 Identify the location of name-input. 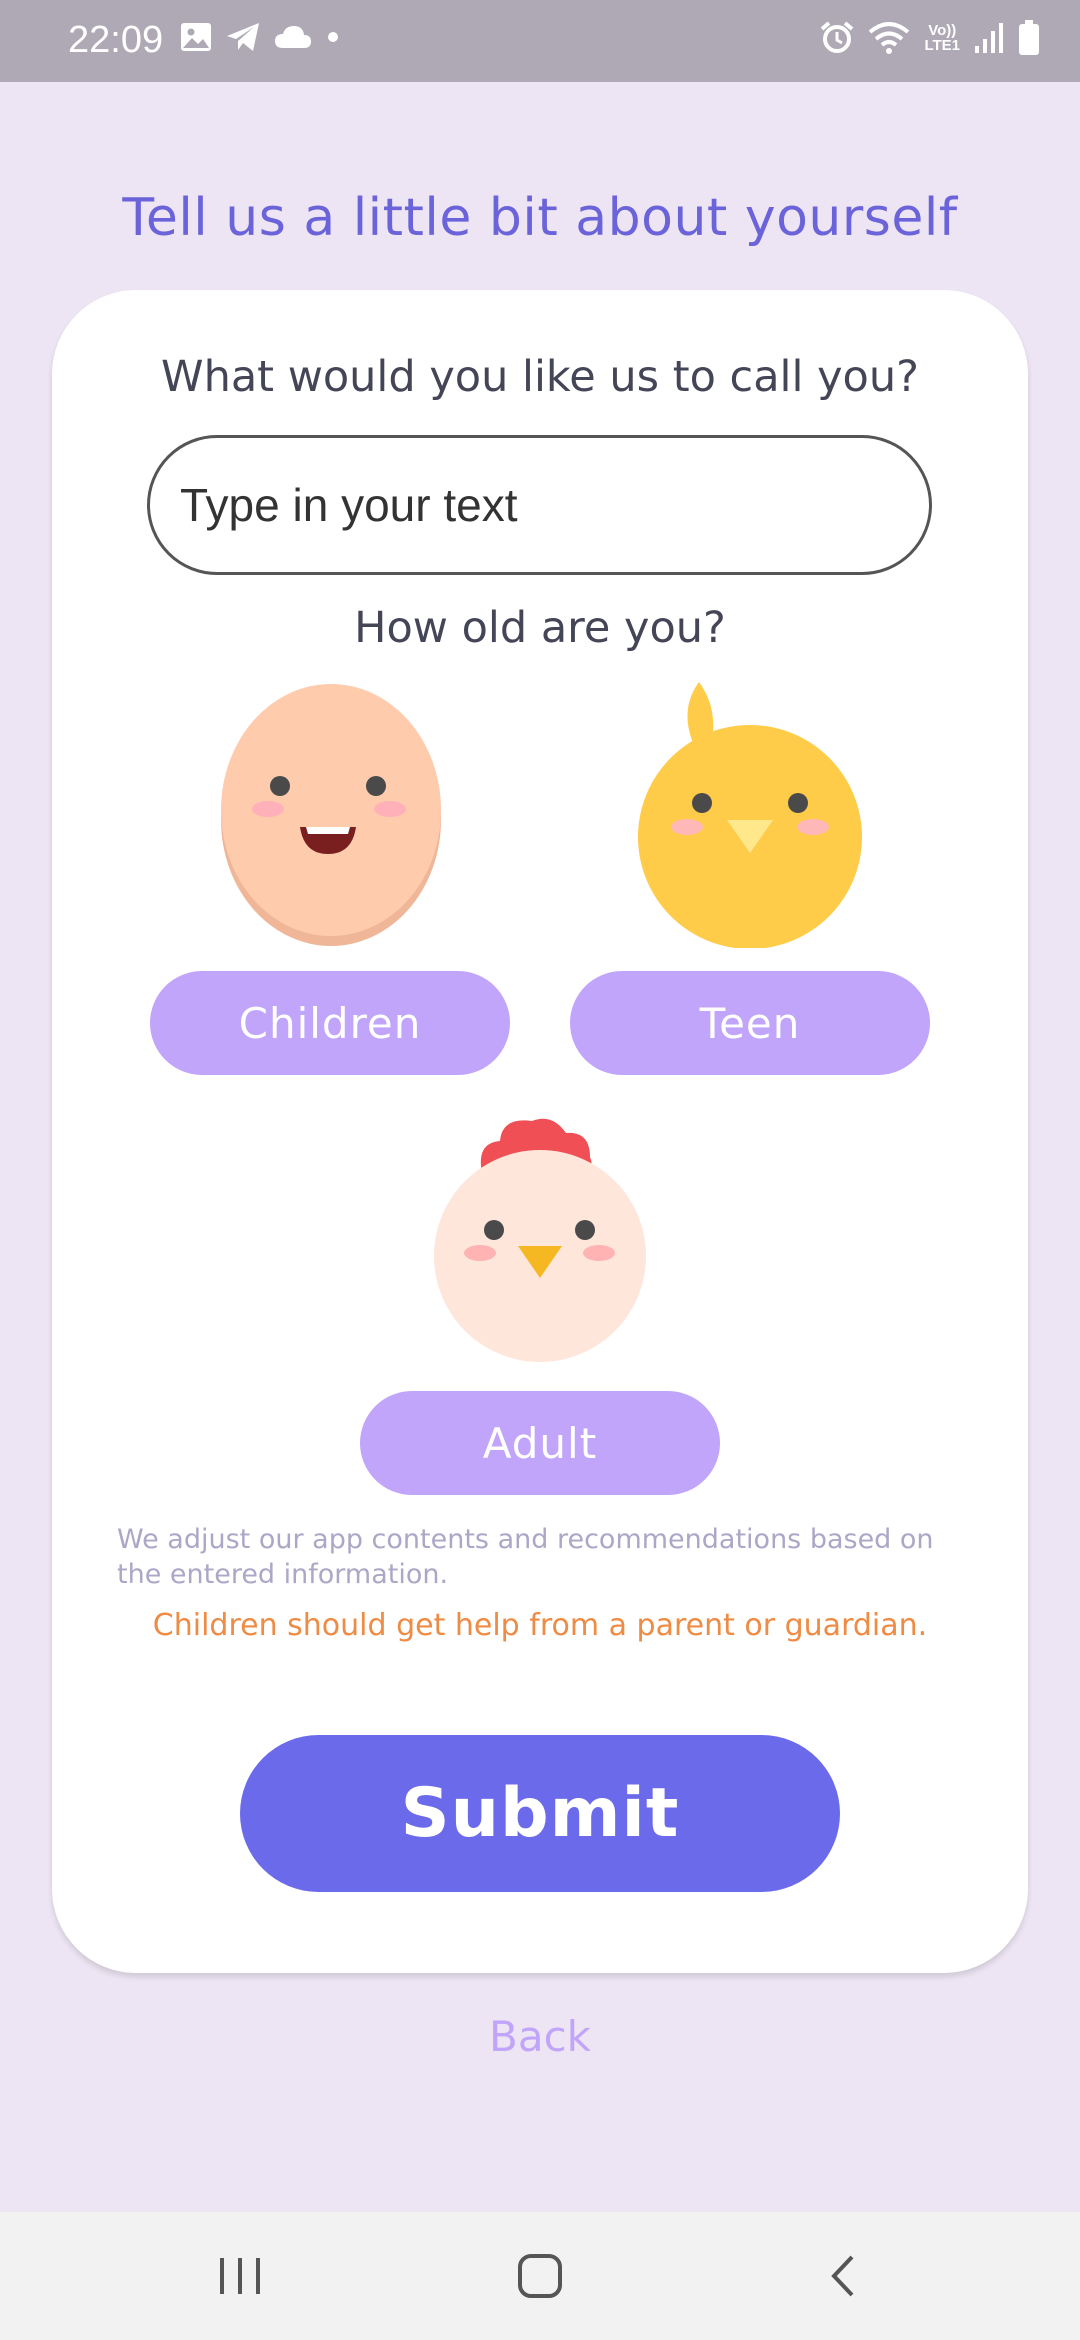
(539, 505).